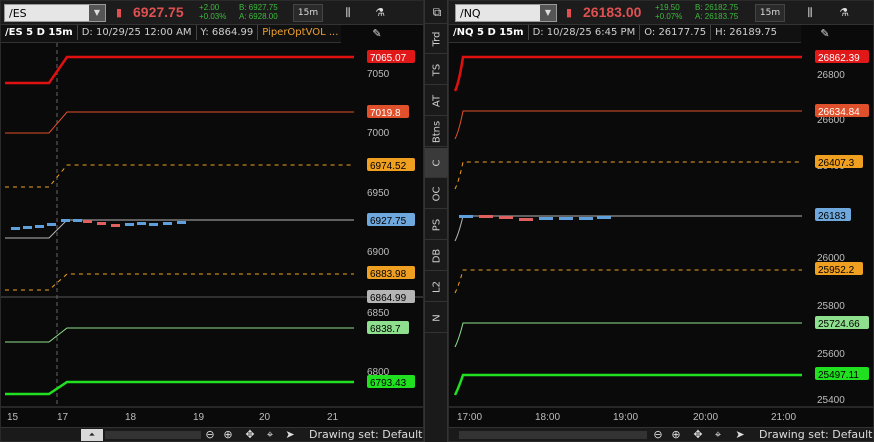  I want to click on symbol-input: /NQ ▼, so click(506, 13).